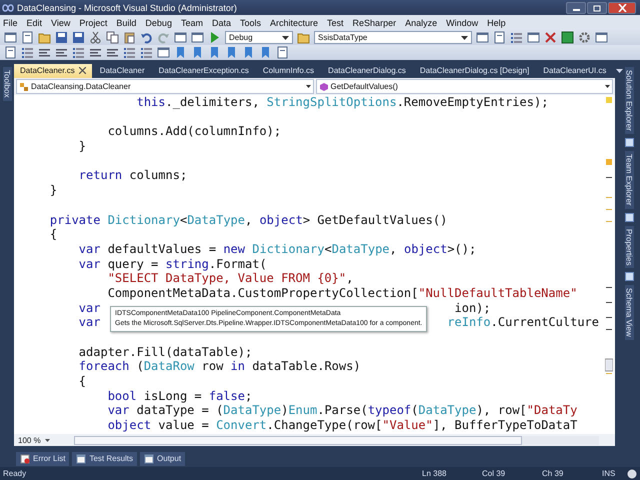 This screenshot has width=640, height=480. Describe the element at coordinates (10, 23) in the screenshot. I see `menu-item: File` at that location.